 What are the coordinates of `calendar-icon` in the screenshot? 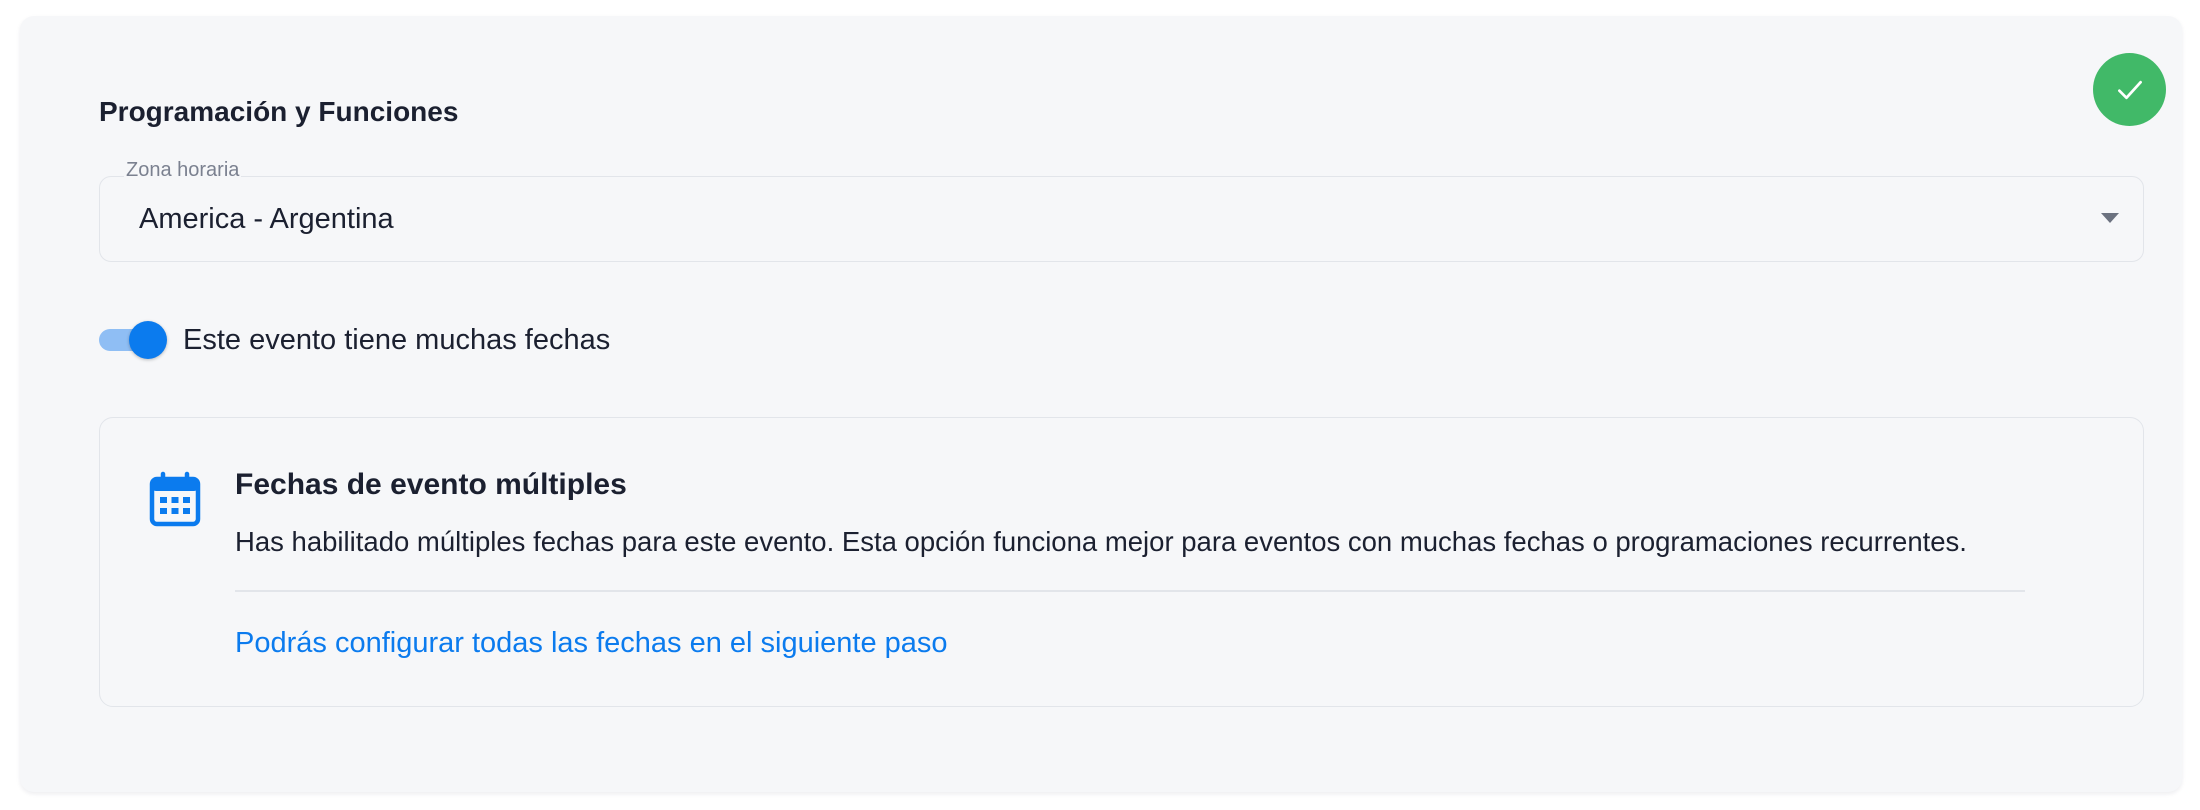 It's located at (175, 499).